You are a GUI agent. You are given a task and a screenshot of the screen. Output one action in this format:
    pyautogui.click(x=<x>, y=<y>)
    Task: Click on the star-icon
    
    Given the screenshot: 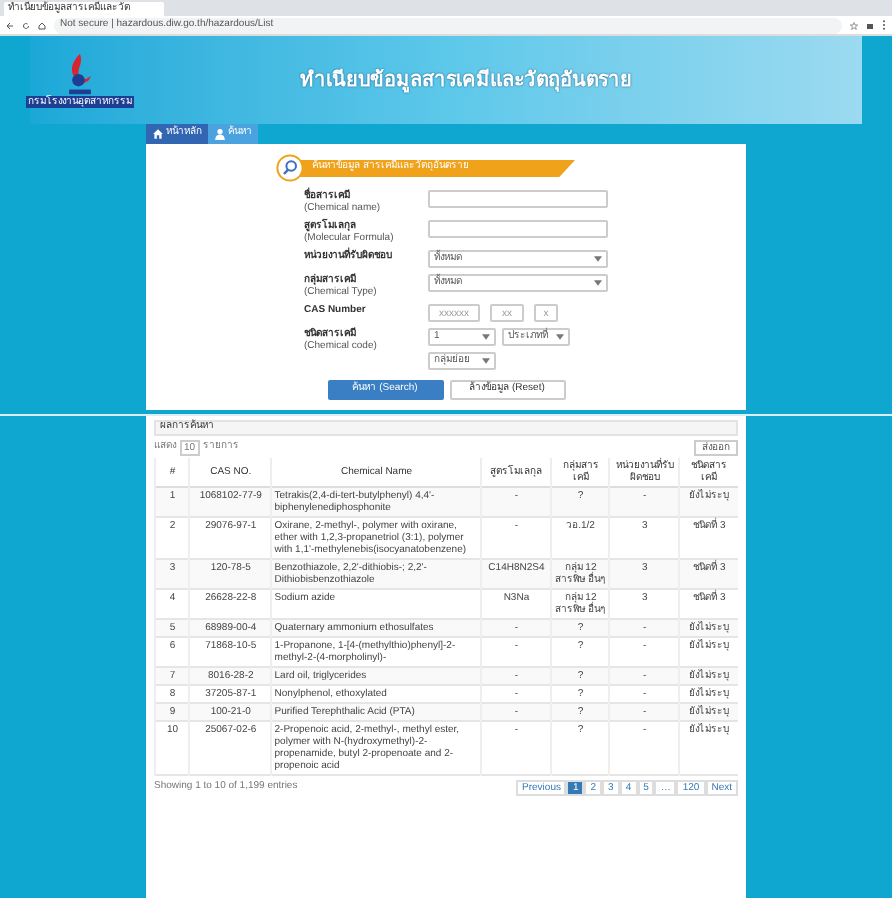 What is the action you would take?
    pyautogui.click(x=854, y=25)
    